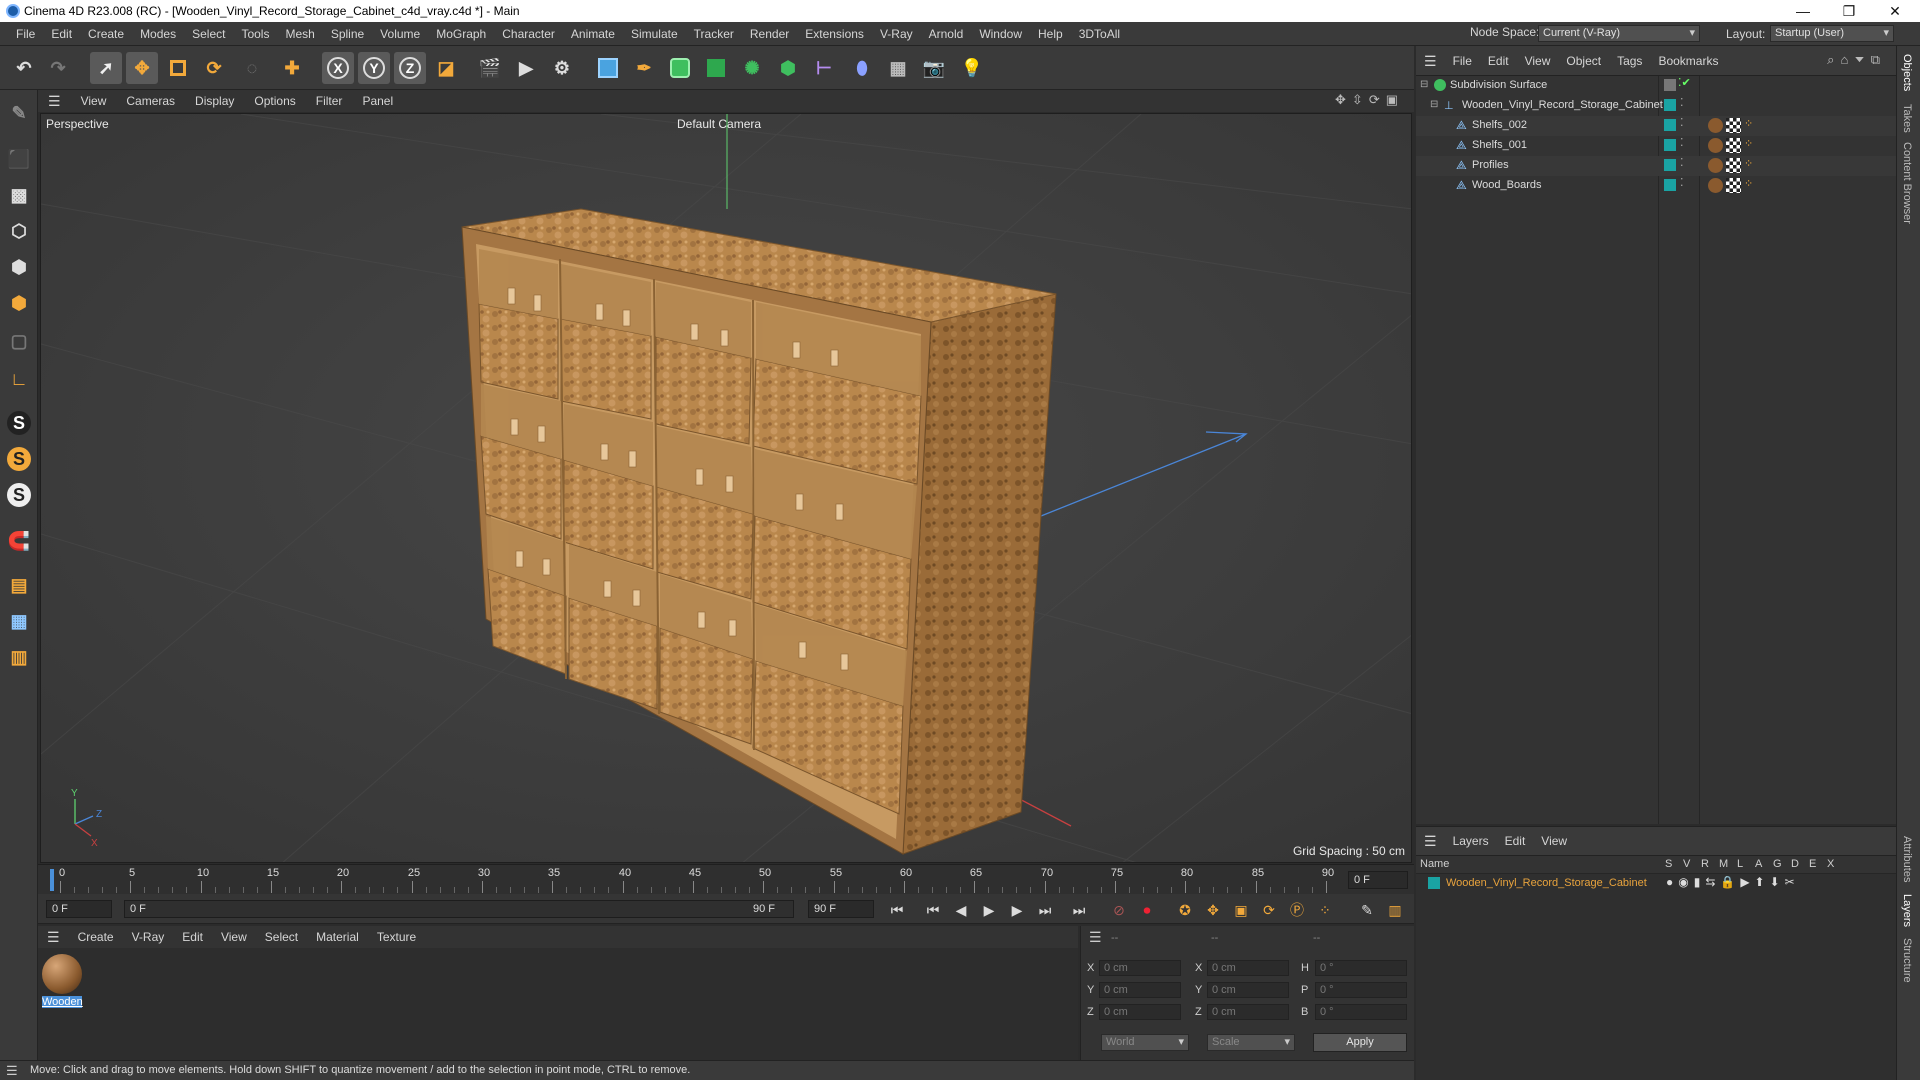  I want to click on material-menu-select: Select, so click(281, 937).